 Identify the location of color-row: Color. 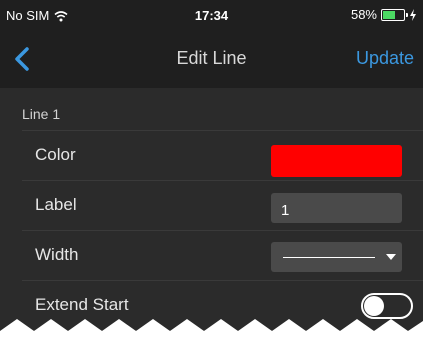
(222, 156).